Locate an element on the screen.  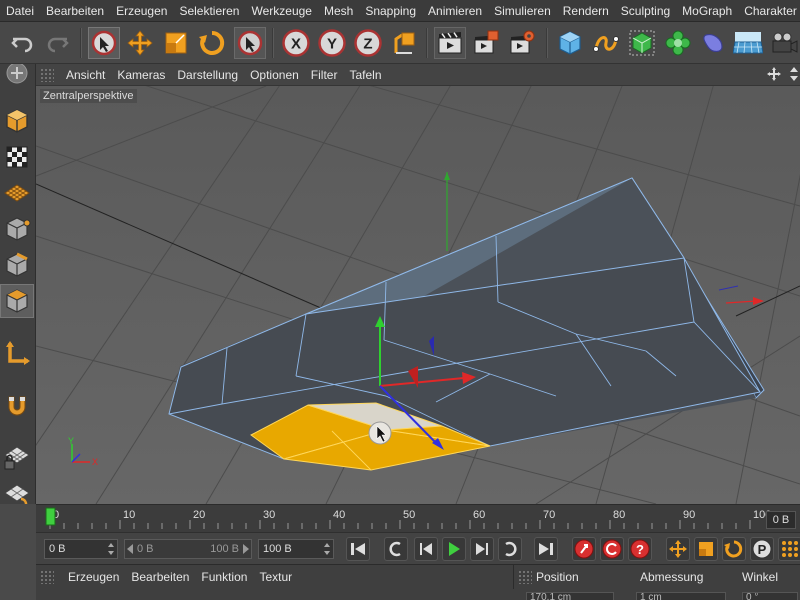
render-view-icon is located at coordinates (450, 43).